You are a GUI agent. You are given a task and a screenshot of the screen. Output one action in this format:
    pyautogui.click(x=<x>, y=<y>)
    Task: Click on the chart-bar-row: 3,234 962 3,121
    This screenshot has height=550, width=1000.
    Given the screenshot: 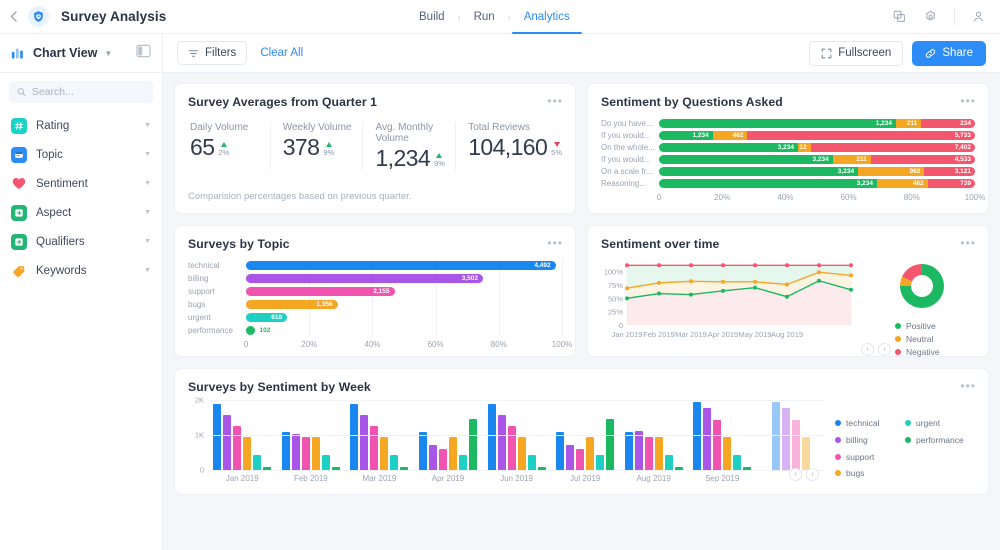 What is the action you would take?
    pyautogui.click(x=817, y=171)
    